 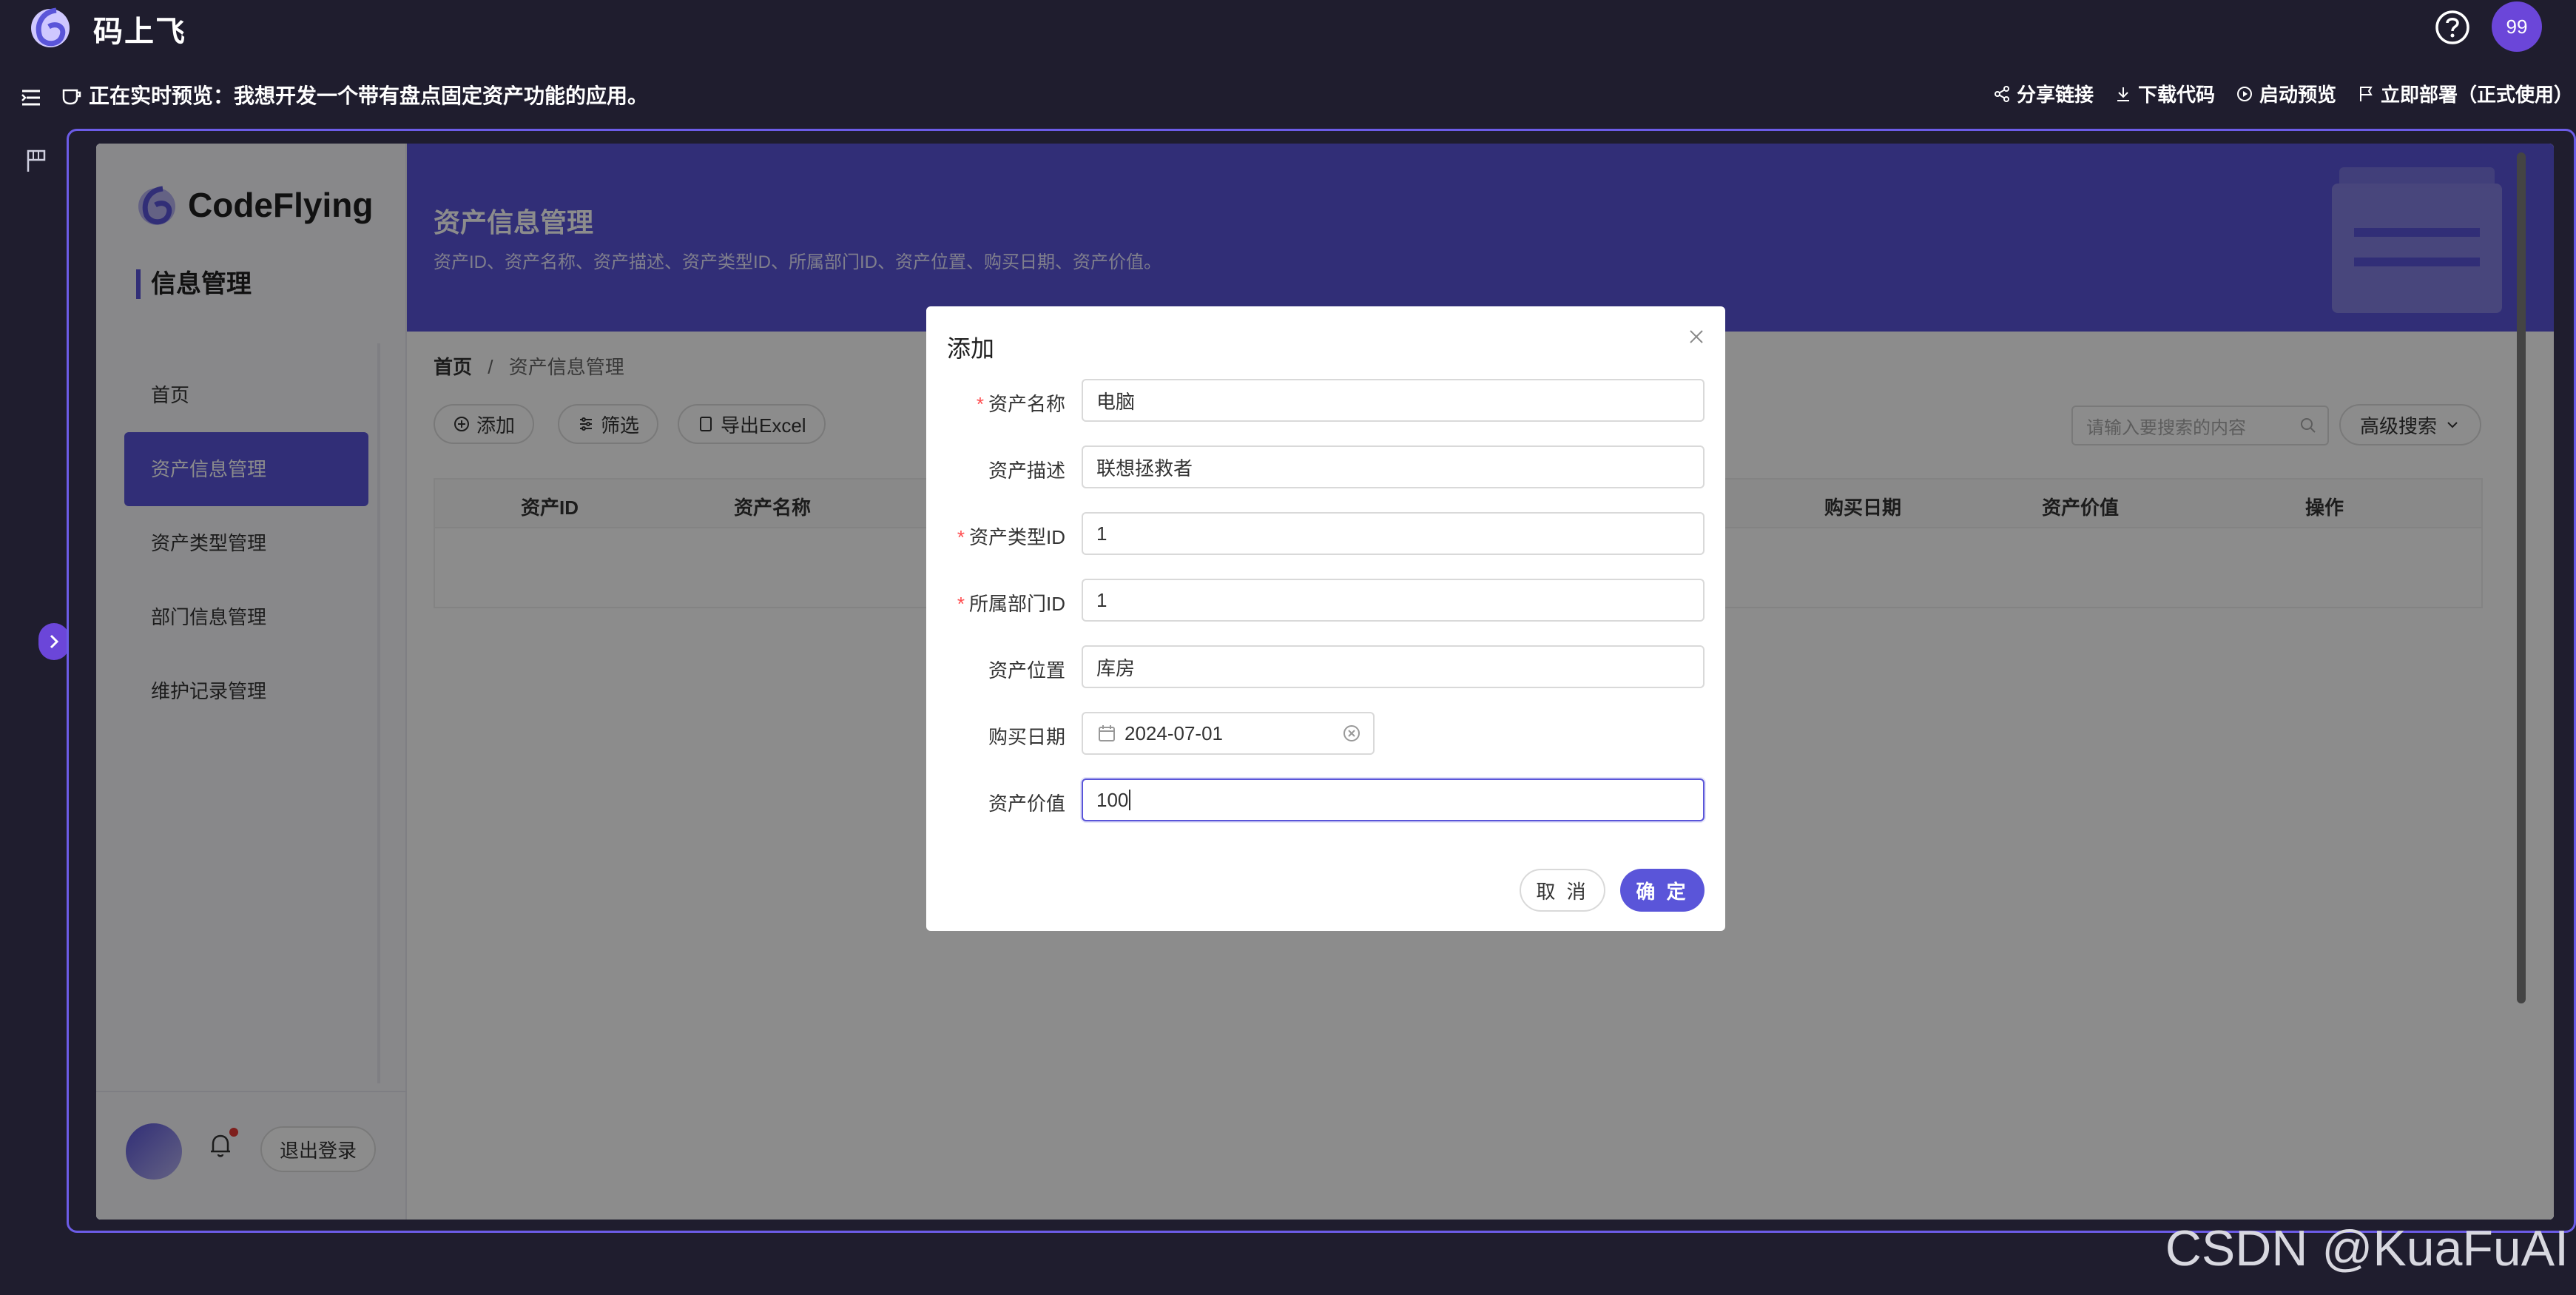 What do you see at coordinates (1020, 404) in the screenshot?
I see `field-label: * 资产名称` at bounding box center [1020, 404].